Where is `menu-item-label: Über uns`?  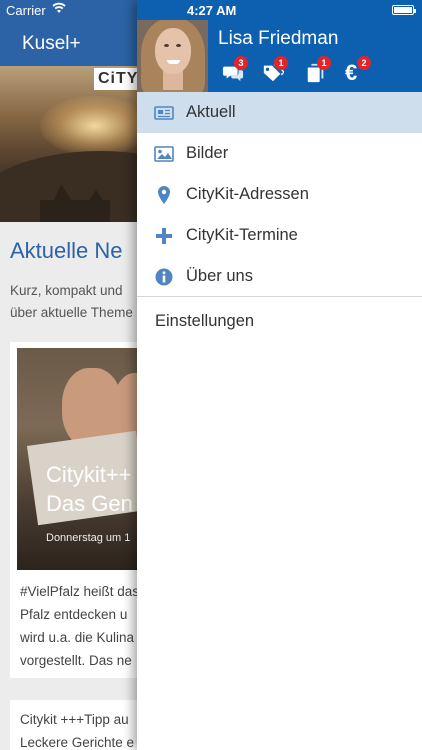 menu-item-label: Über uns is located at coordinates (219, 276).